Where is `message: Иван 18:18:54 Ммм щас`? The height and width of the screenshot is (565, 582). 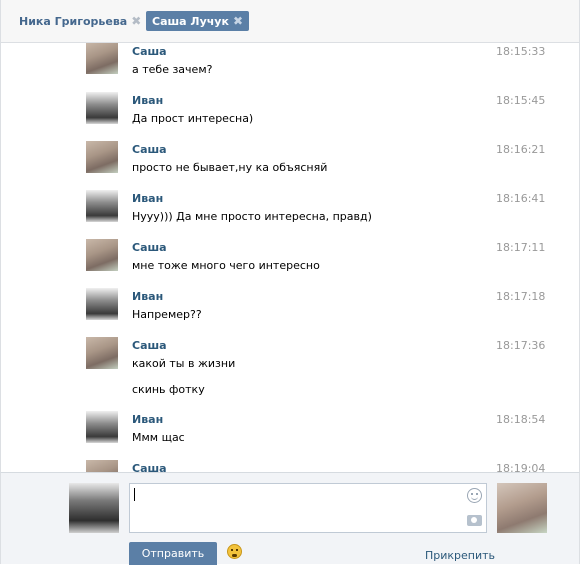 message: Иван 18:18:54 Ммм щас is located at coordinates (290, 431).